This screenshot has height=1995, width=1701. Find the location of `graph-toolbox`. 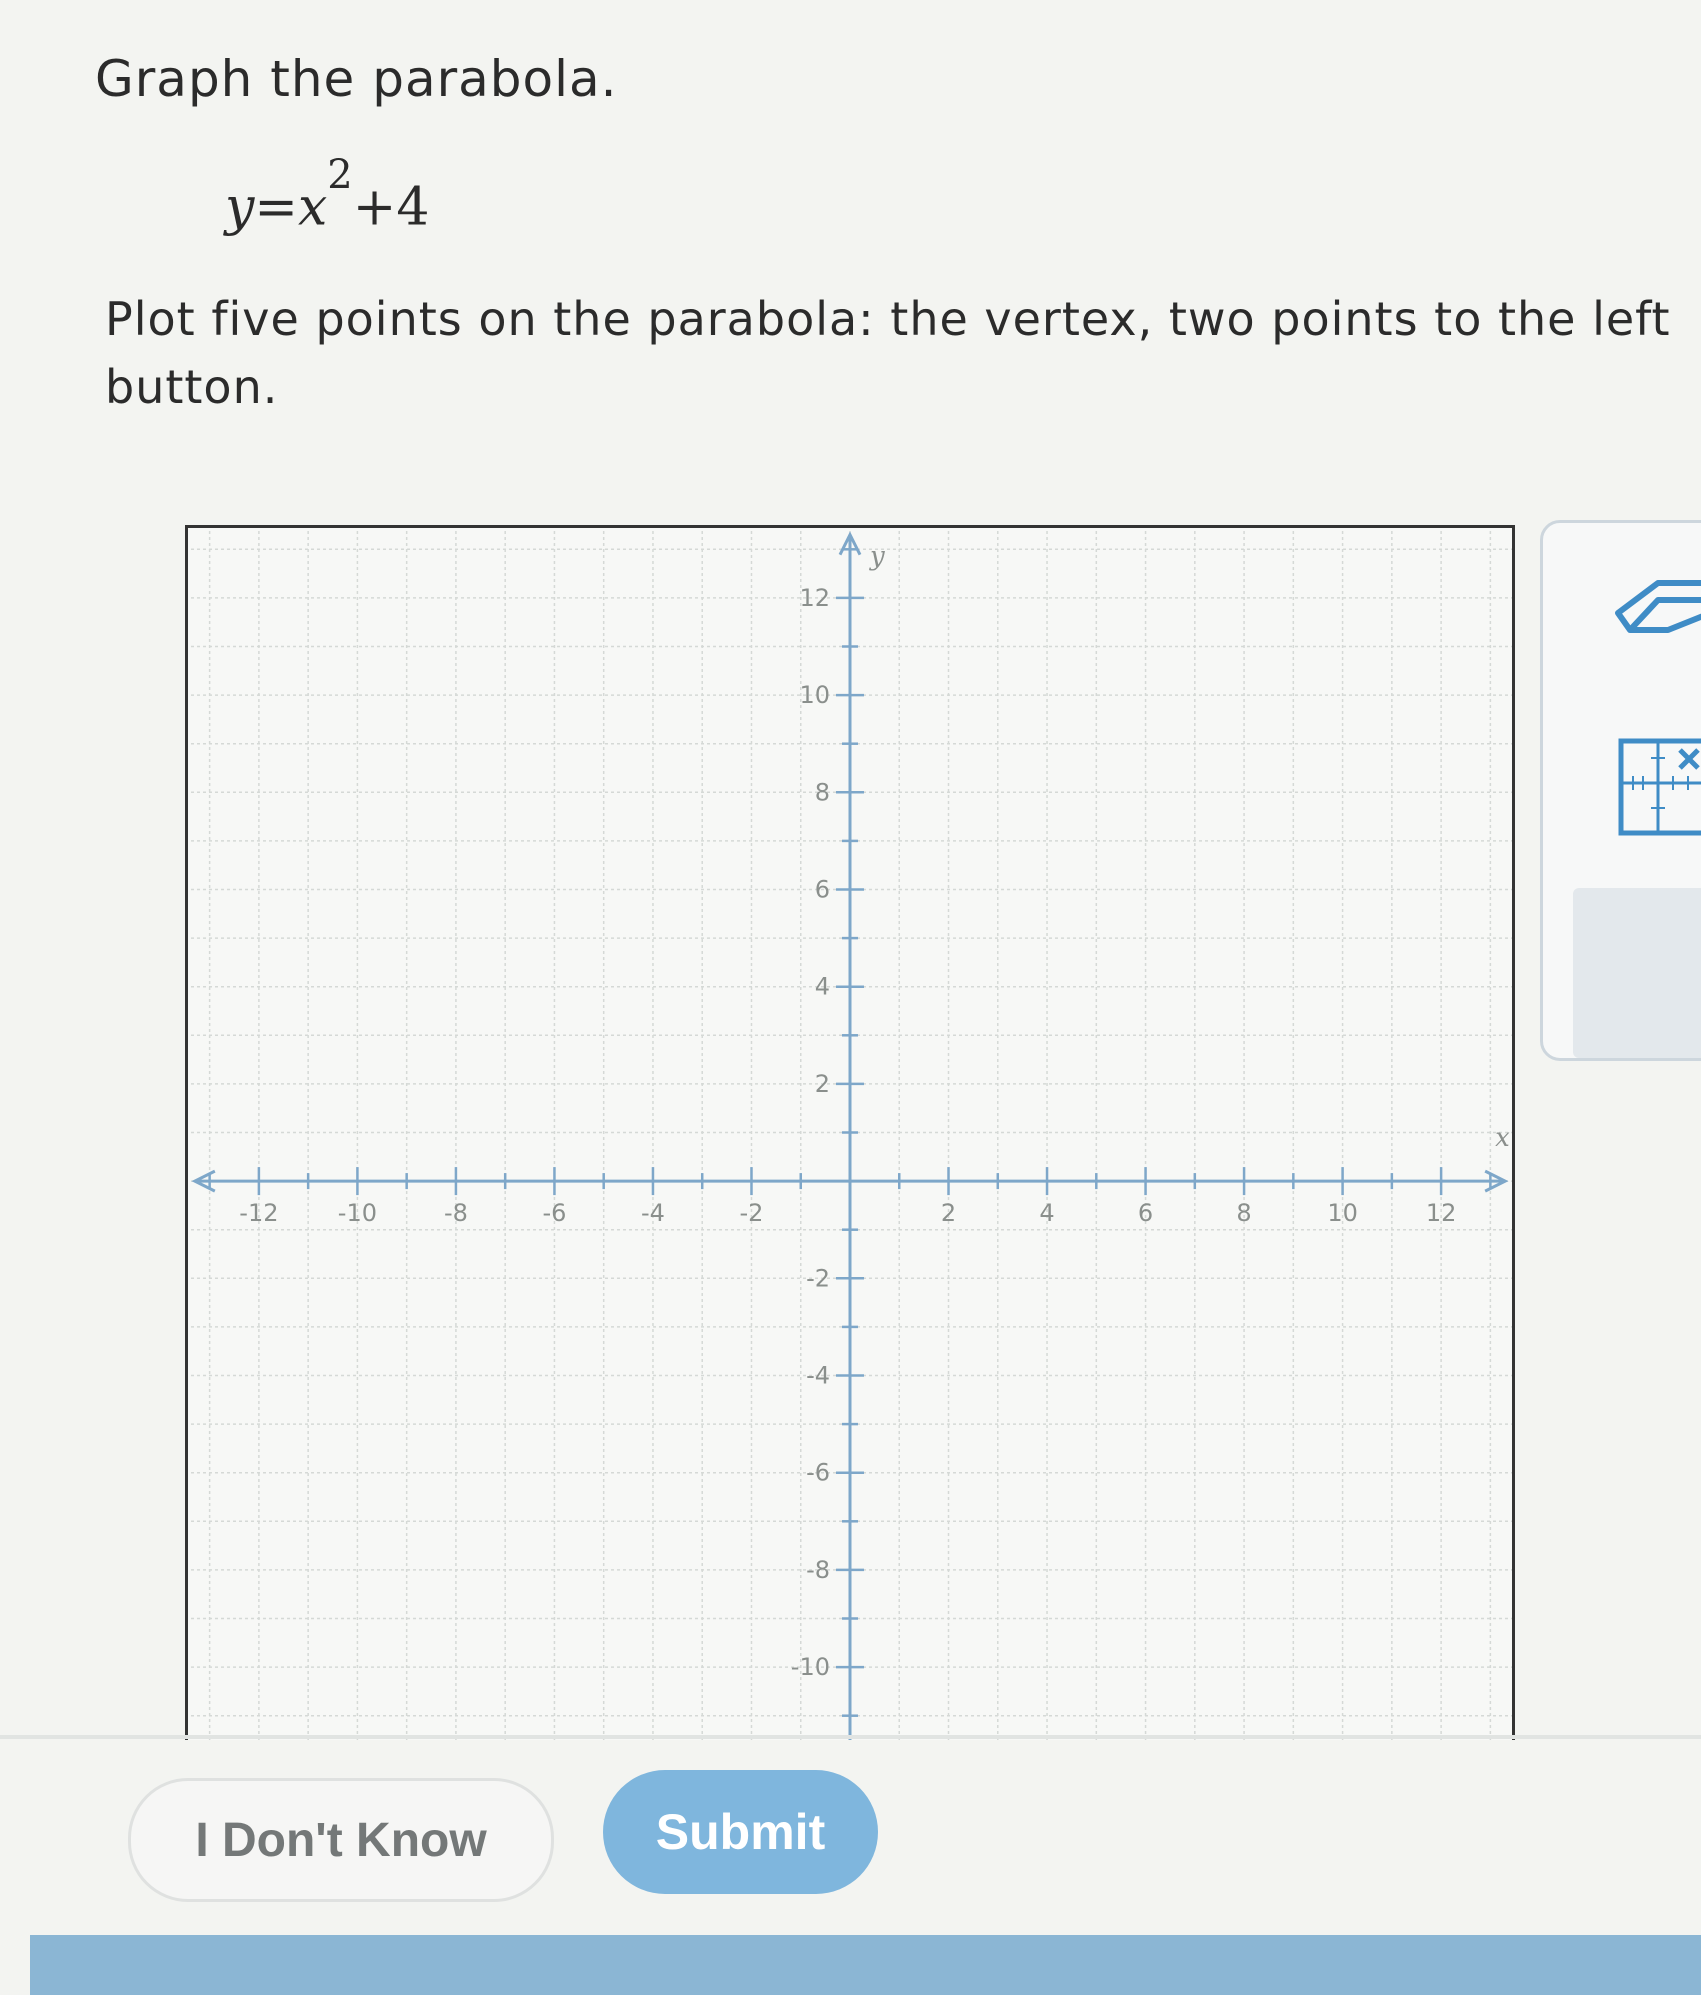

graph-toolbox is located at coordinates (1620, 790).